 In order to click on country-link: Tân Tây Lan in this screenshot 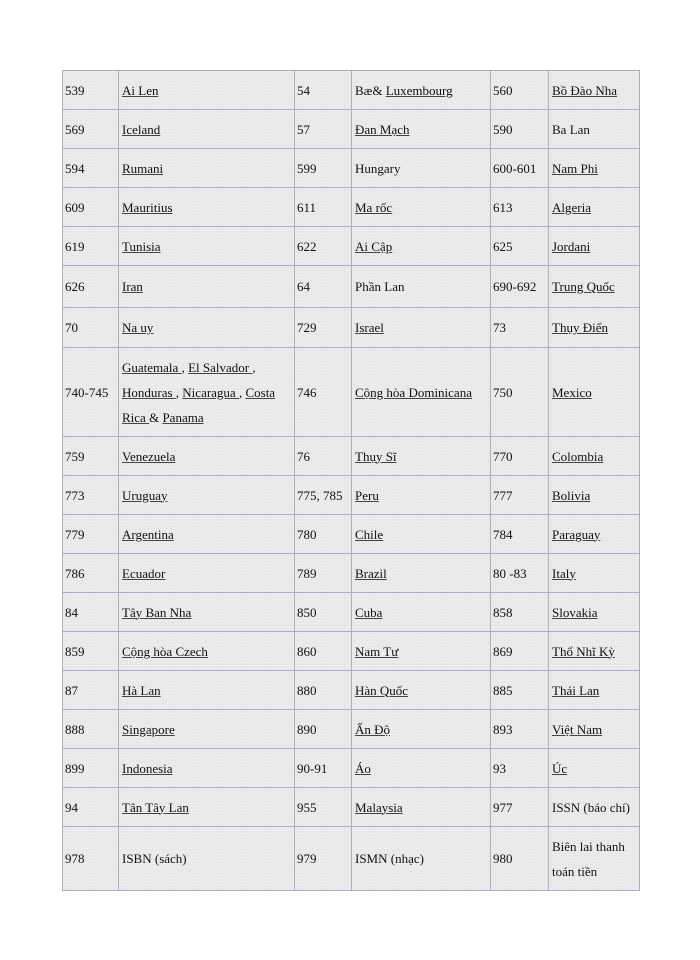, I will do `click(155, 807)`.